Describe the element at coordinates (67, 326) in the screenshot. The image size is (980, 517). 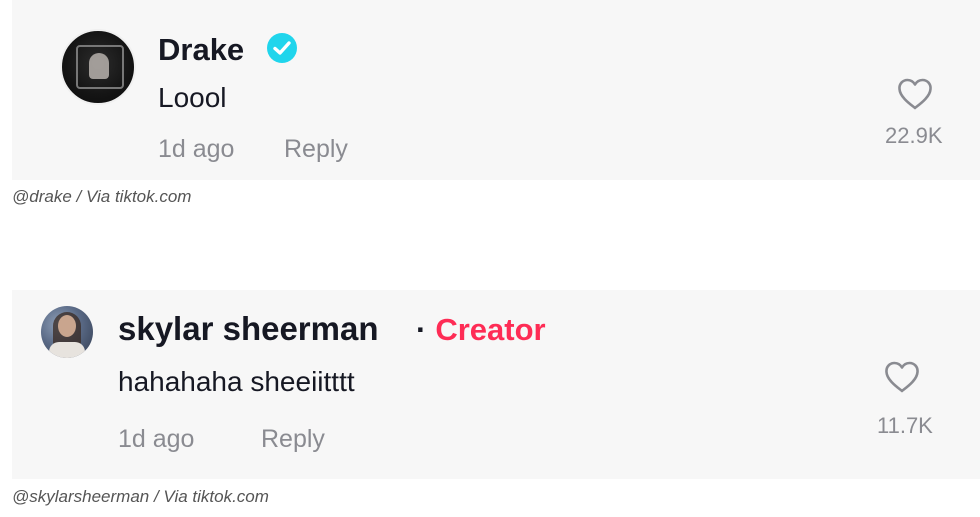
I see `avatar-face` at that location.